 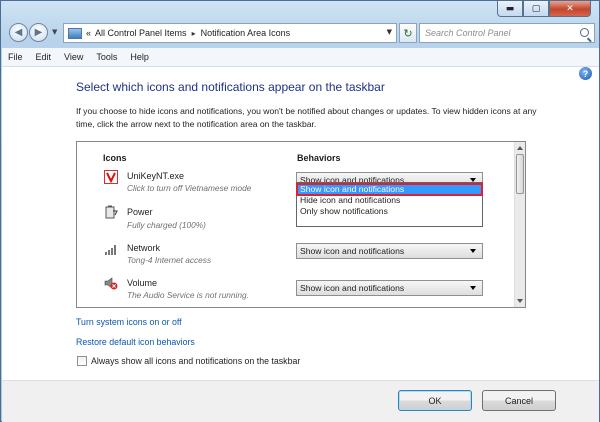 What do you see at coordinates (319, 158) in the screenshot?
I see `column-header-behaviors: Behaviors` at bounding box center [319, 158].